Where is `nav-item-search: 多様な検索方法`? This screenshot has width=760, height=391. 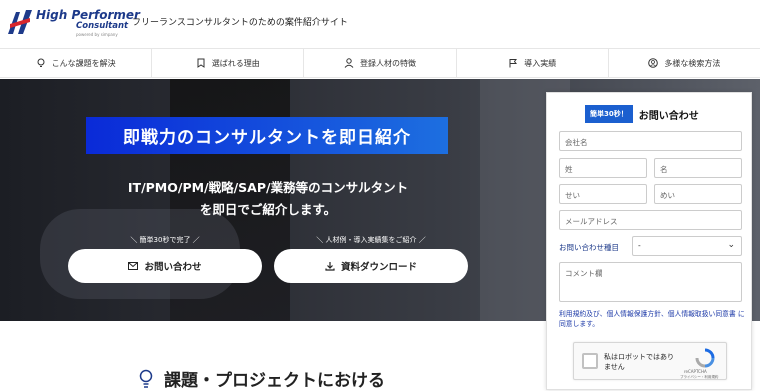
nav-item-search: 多様な検索方法 is located at coordinates (683, 63).